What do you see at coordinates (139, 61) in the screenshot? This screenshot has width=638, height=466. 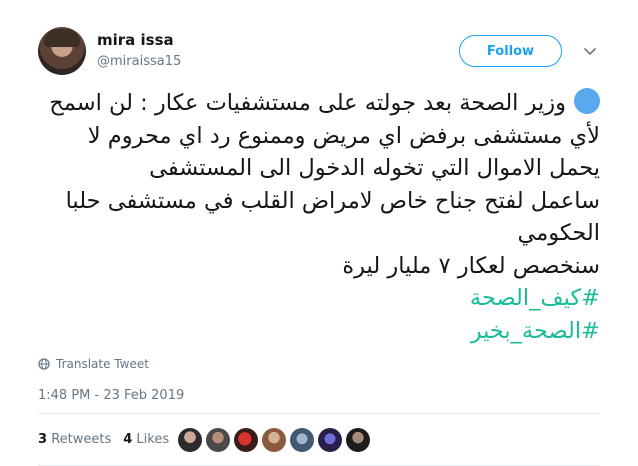 I see `user-handle: @miraissa15` at bounding box center [139, 61].